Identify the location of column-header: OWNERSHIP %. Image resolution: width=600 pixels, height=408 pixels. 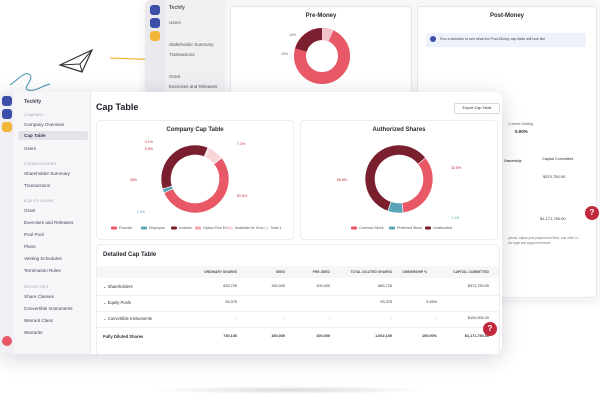
(414, 272).